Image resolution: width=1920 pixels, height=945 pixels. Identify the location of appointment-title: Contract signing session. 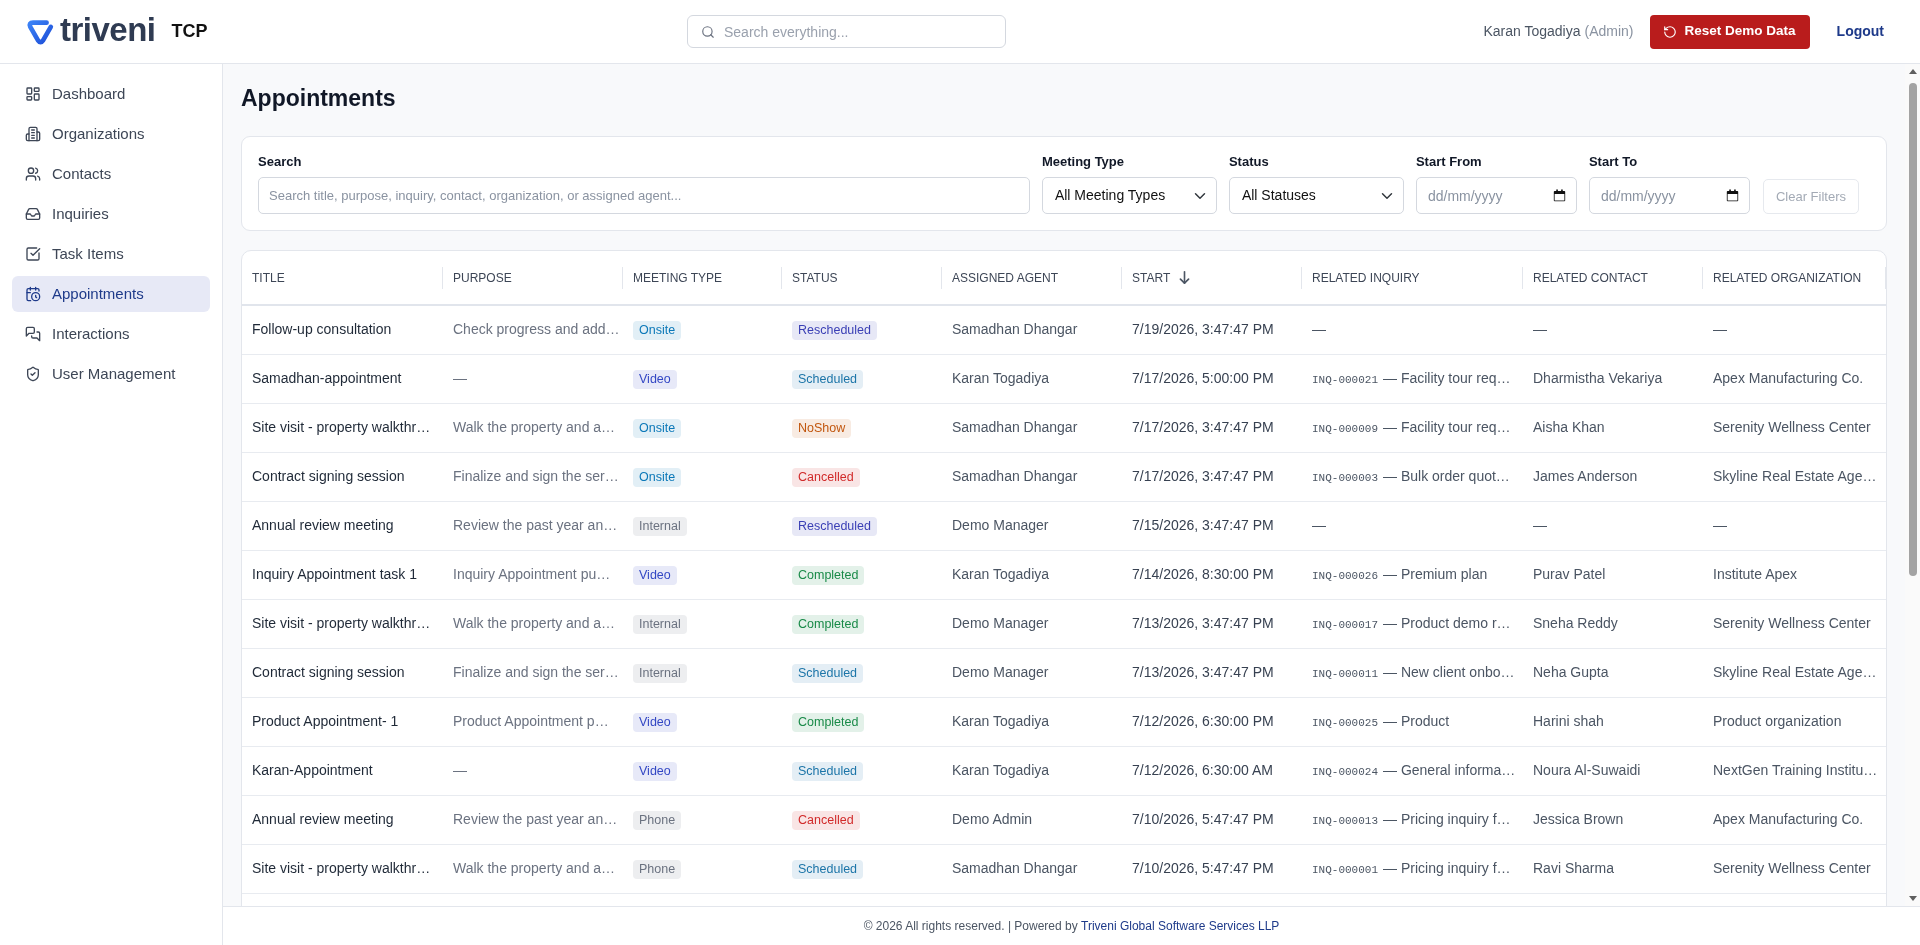
(328, 672).